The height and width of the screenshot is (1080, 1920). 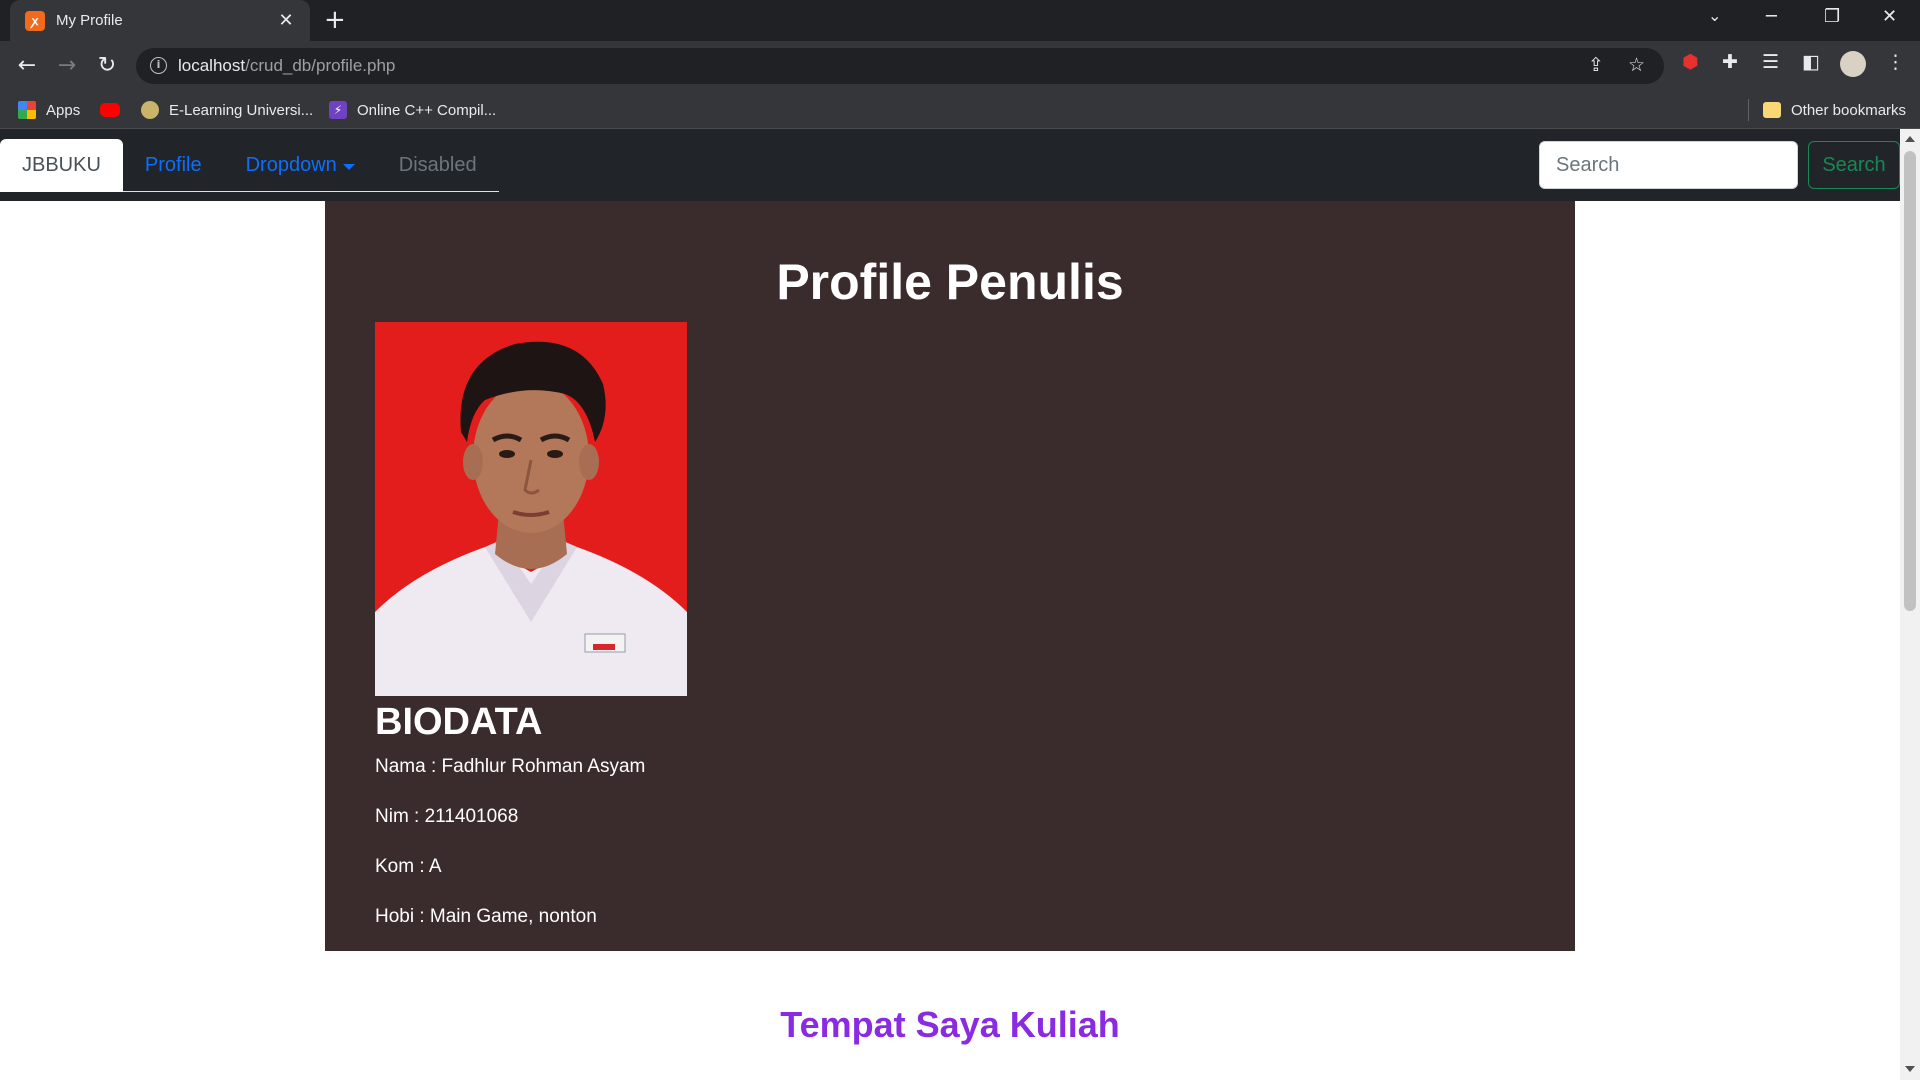 I want to click on nav-link-disabled: Disabled, so click(x=437, y=165).